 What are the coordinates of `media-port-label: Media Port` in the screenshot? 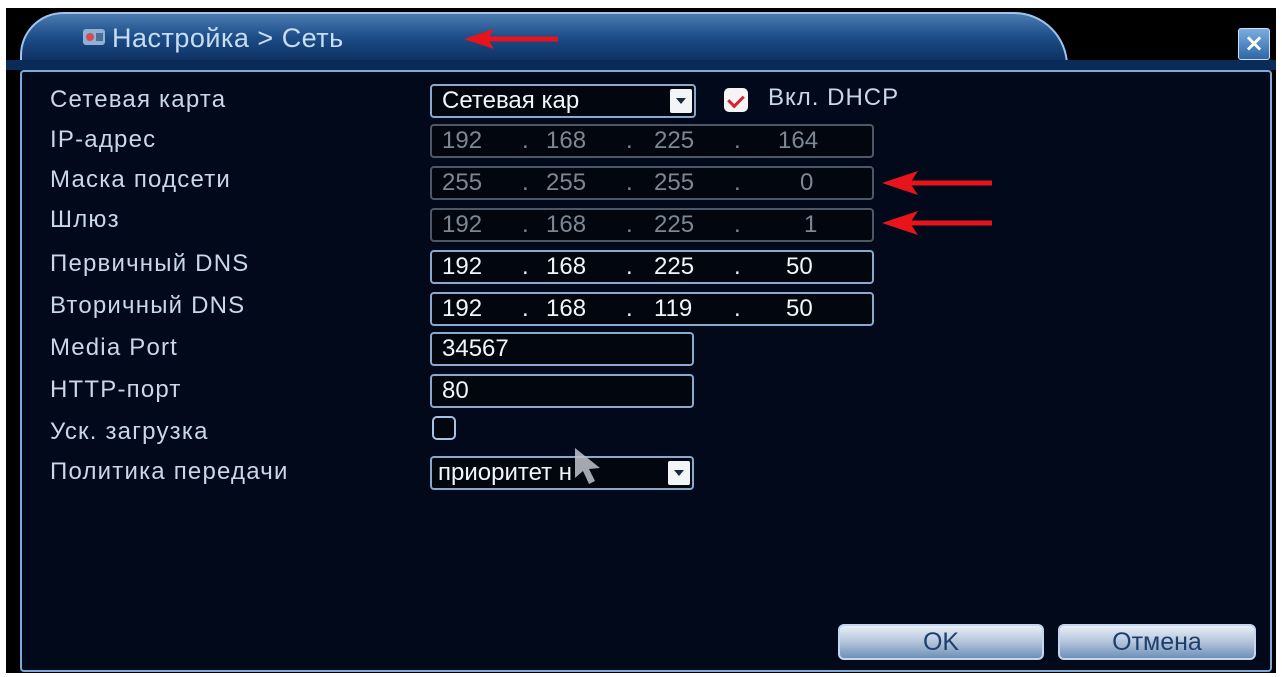 It's located at (114, 347).